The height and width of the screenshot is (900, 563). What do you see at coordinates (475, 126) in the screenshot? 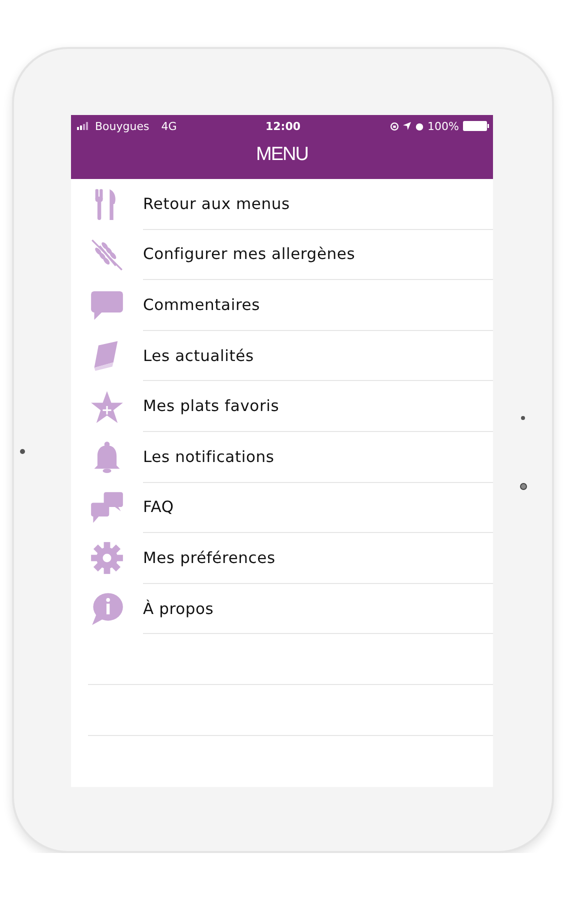
I see `battery-icon` at bounding box center [475, 126].